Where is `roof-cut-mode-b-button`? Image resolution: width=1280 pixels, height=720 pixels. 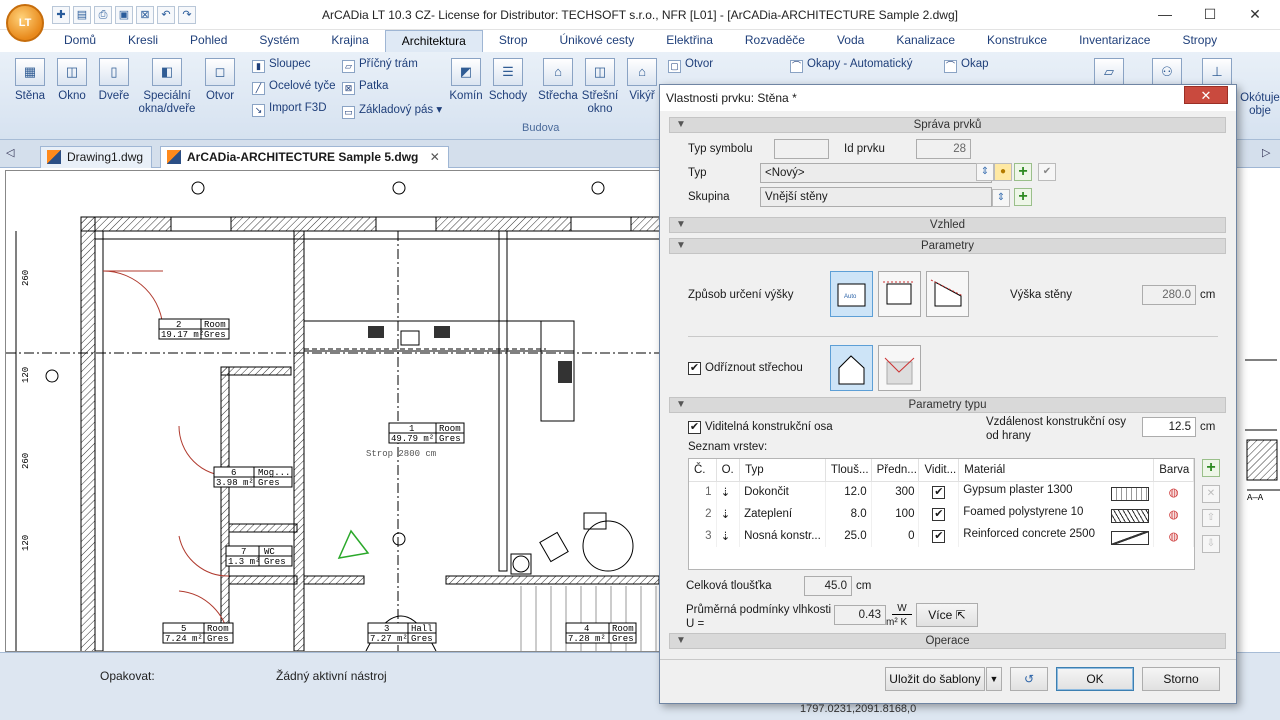
roof-cut-mode-b-button is located at coordinates (899, 368).